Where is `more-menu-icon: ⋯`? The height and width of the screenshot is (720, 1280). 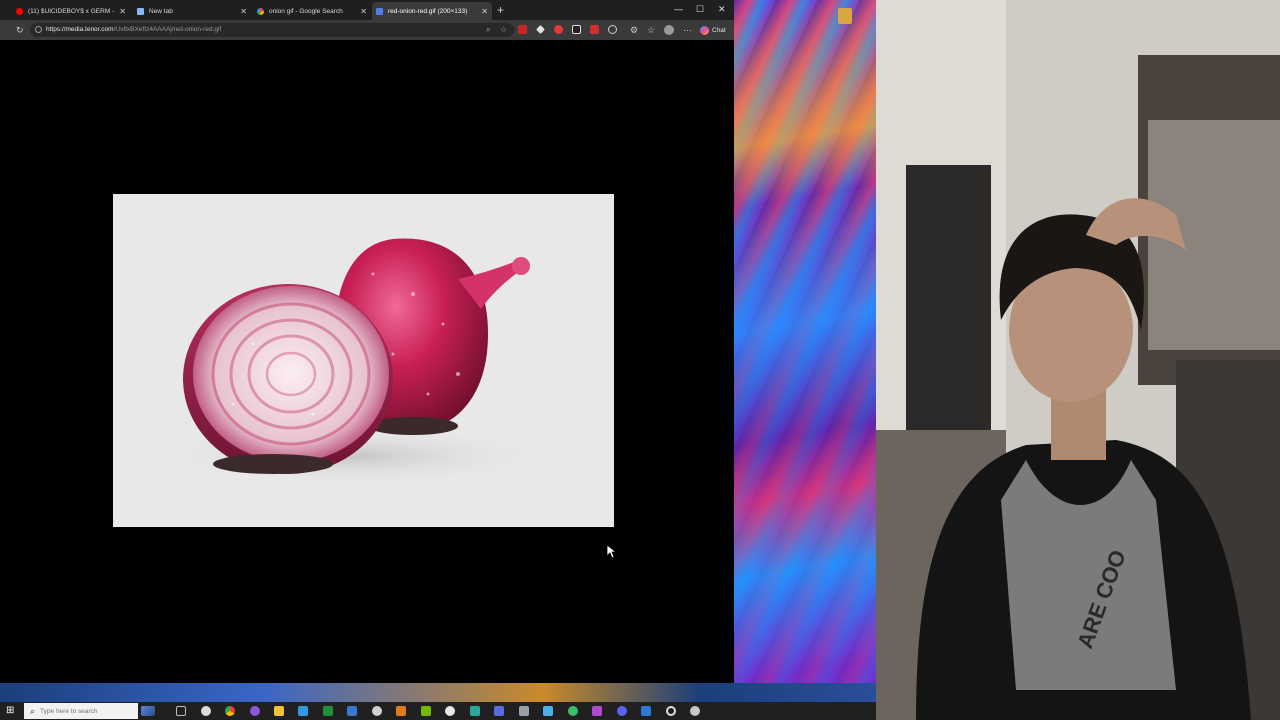 more-menu-icon: ⋯ is located at coordinates (687, 30).